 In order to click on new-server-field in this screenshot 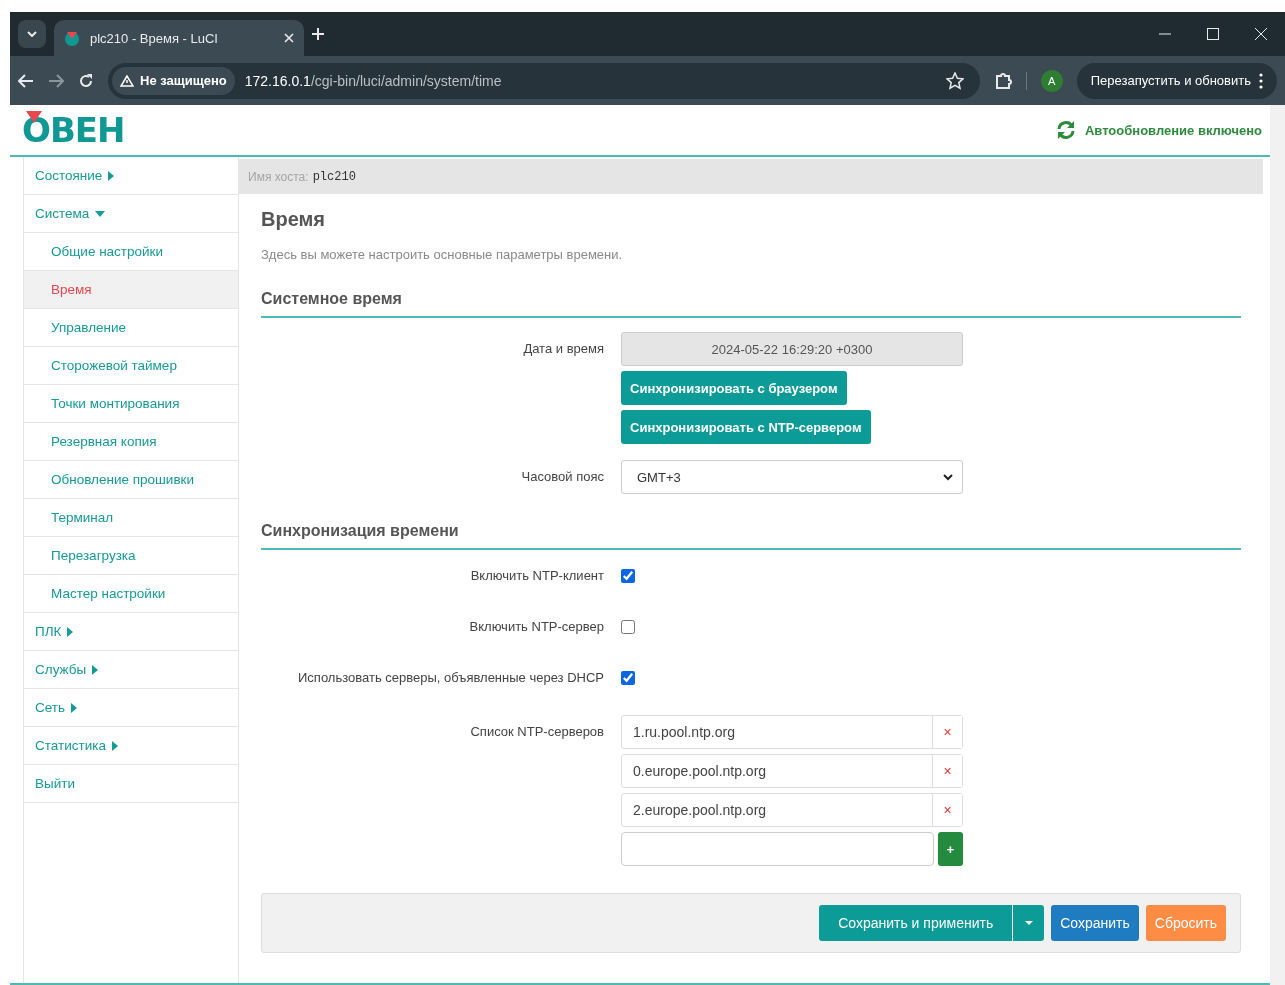, I will do `click(777, 849)`.